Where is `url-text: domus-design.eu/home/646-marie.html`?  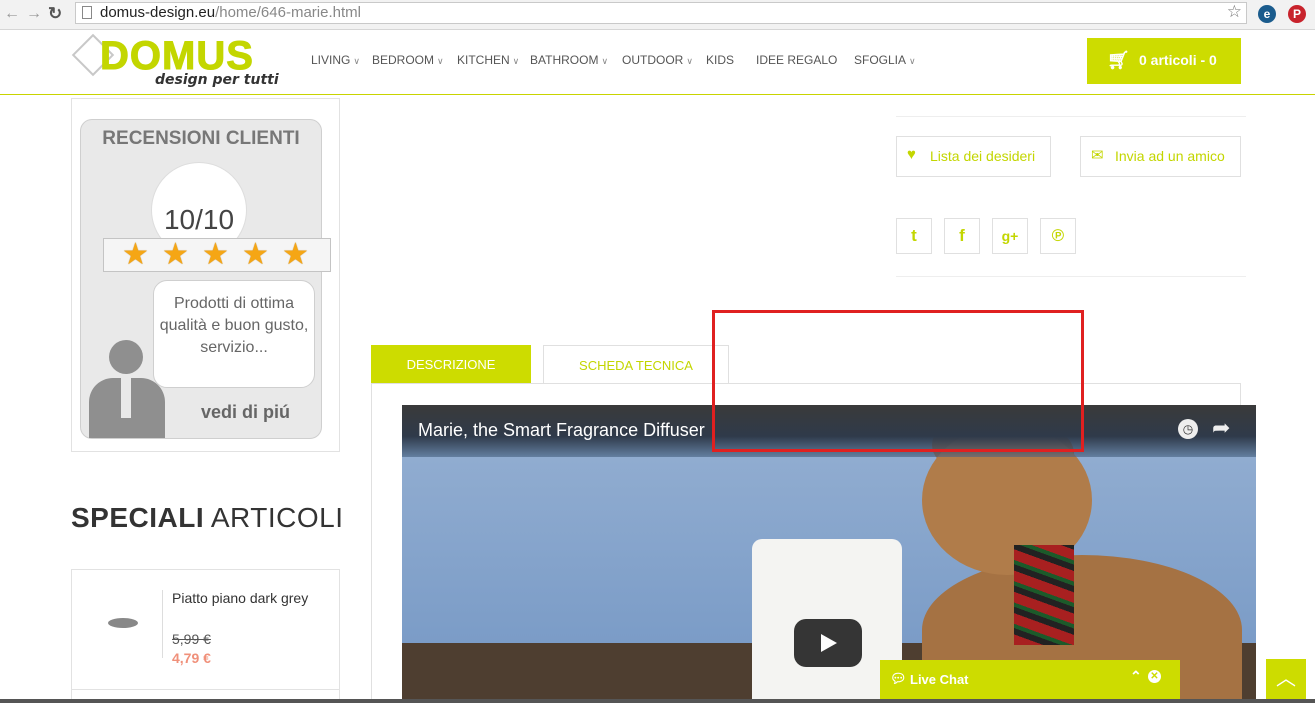 url-text: domus-design.eu/home/646-marie.html is located at coordinates (230, 13).